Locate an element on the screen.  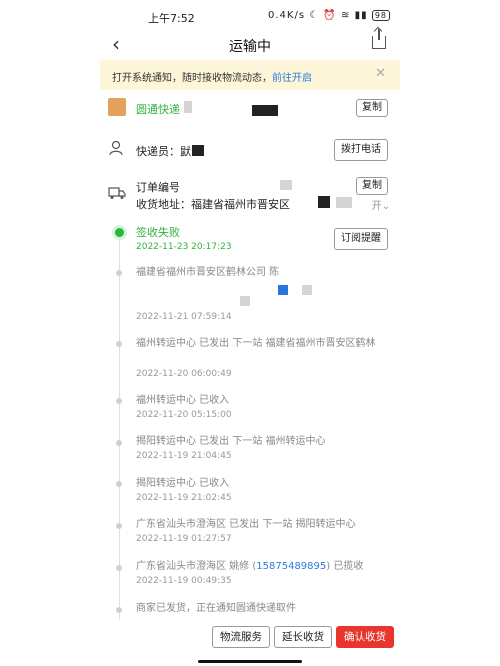
extend-receipt-button: 延长收货 is located at coordinates (303, 637).